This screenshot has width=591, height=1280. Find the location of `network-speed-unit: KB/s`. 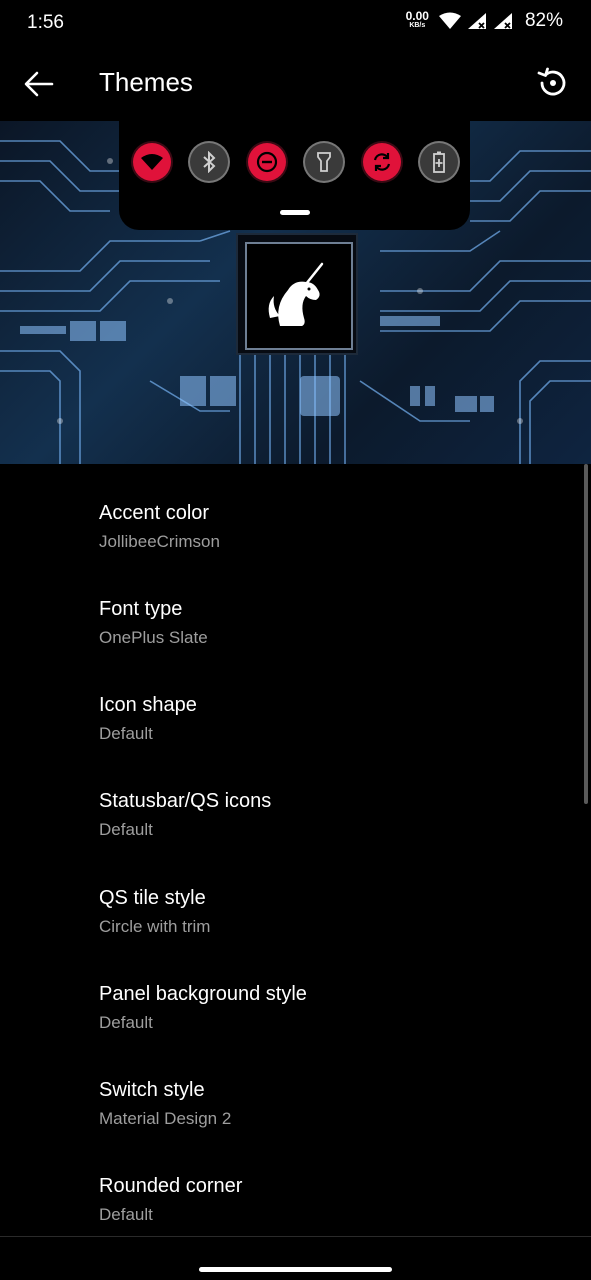

network-speed-unit: KB/s is located at coordinates (417, 25).